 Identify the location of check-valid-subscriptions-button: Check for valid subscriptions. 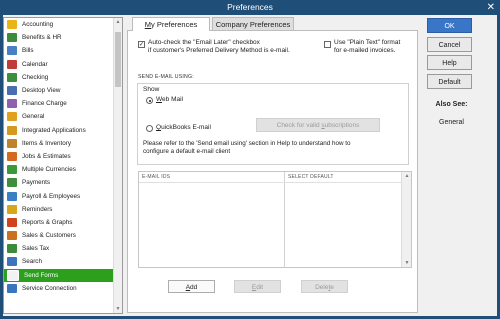
(318, 125).